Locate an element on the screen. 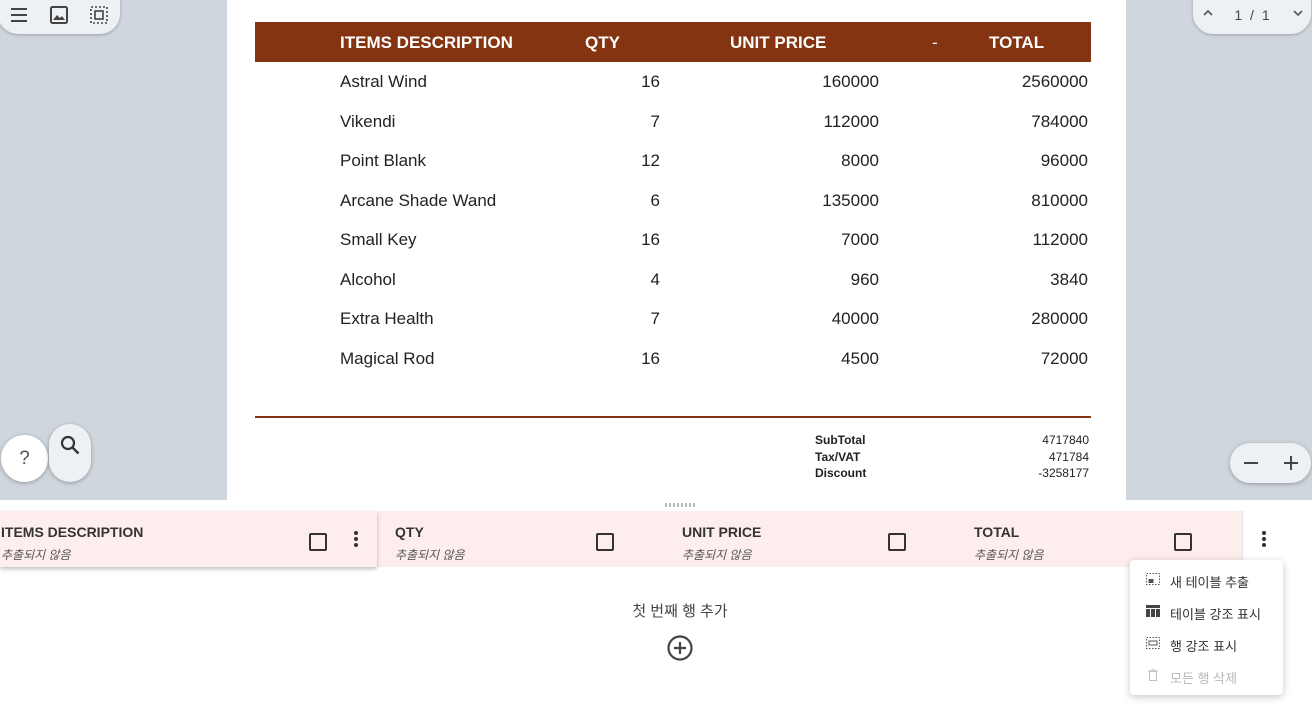 This screenshot has height=725, width=1312. viewer-toolbar is located at coordinates (60, 17).